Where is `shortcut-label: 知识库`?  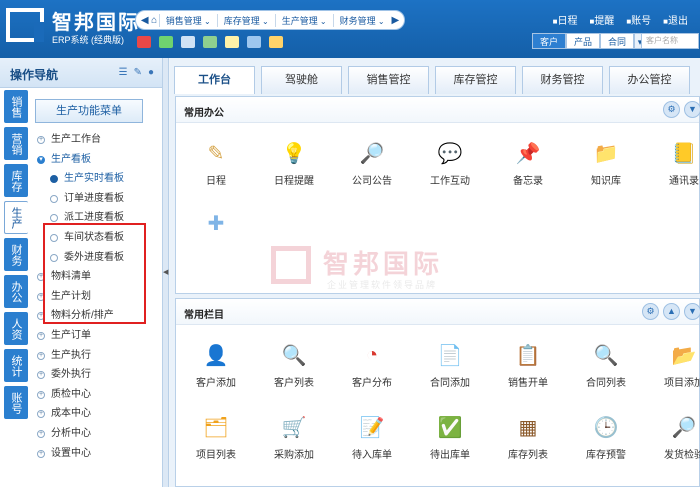 shortcut-label: 知识库 is located at coordinates (606, 181).